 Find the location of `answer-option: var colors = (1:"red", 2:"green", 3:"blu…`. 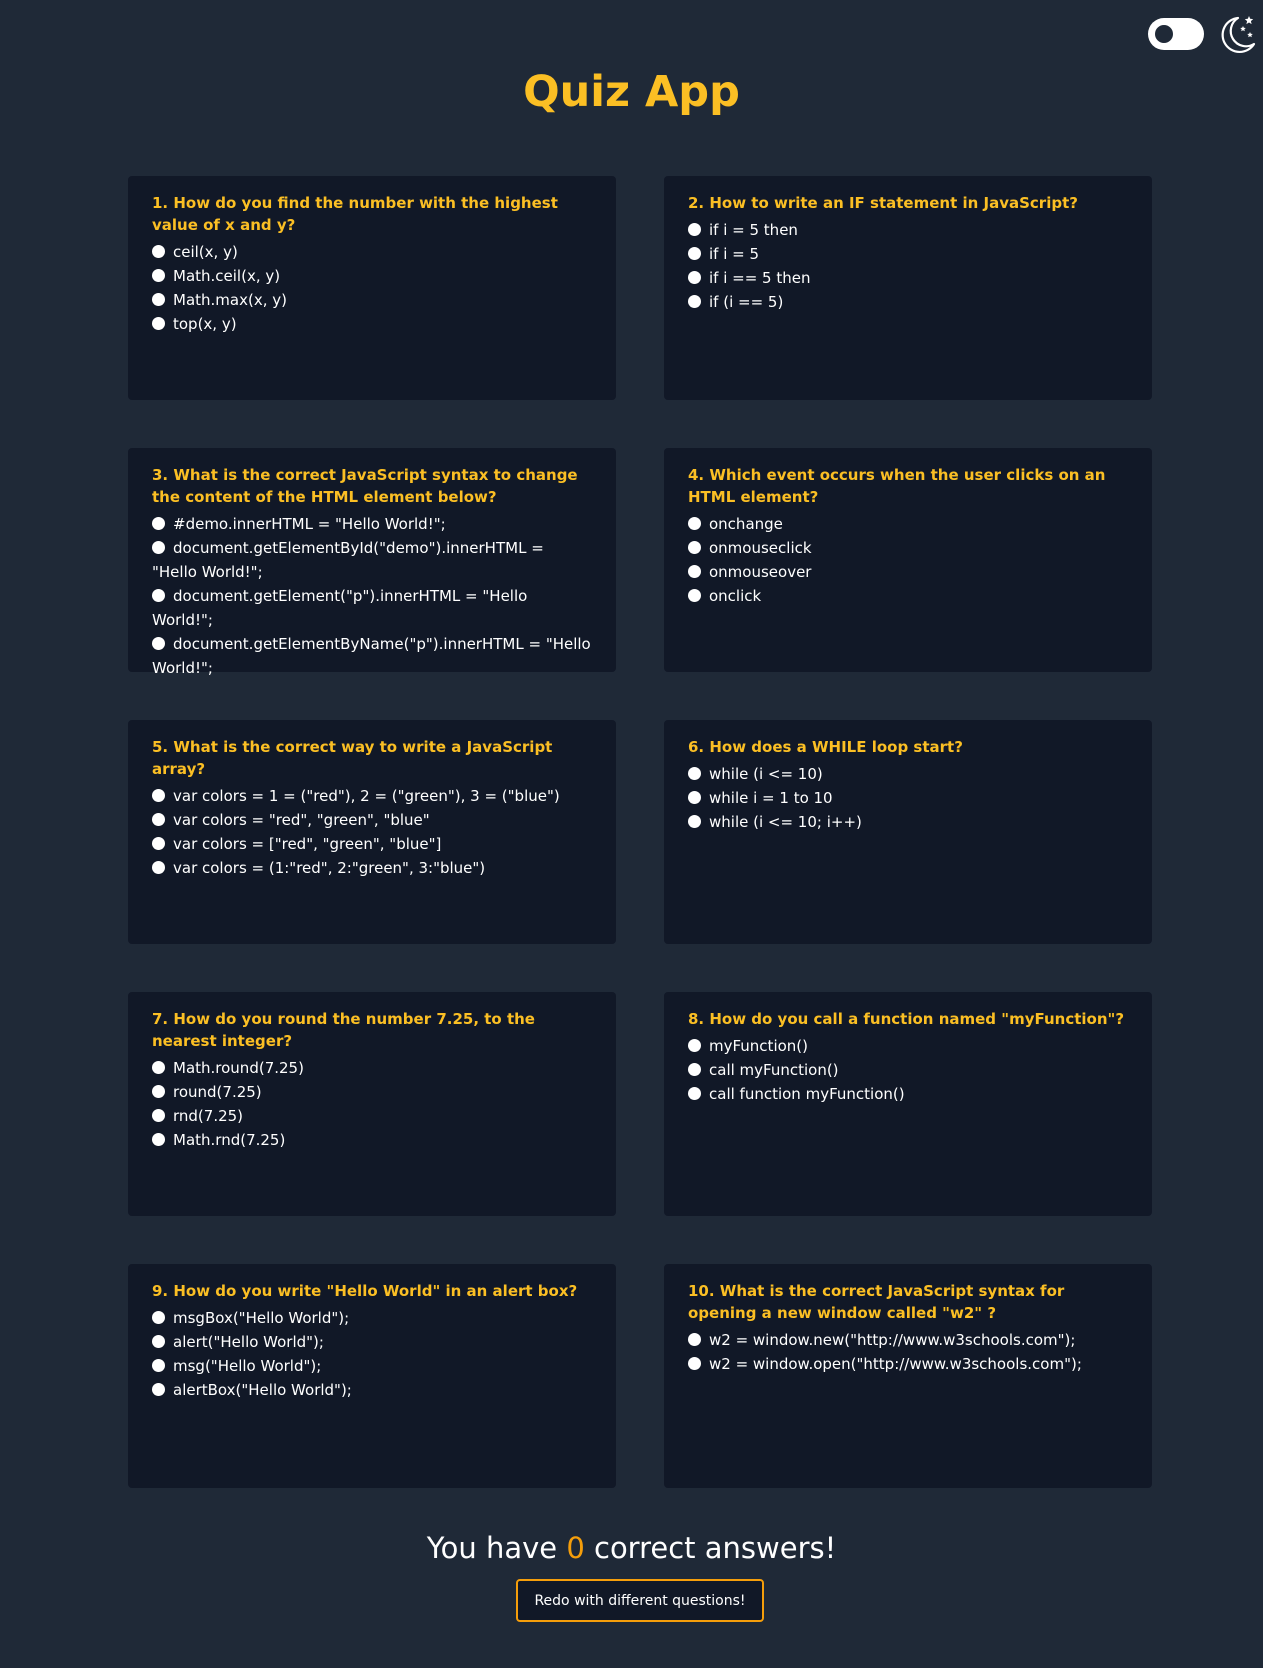

answer-option: var colors = (1:"red", 2:"green", 3:"blu… is located at coordinates (372, 868).